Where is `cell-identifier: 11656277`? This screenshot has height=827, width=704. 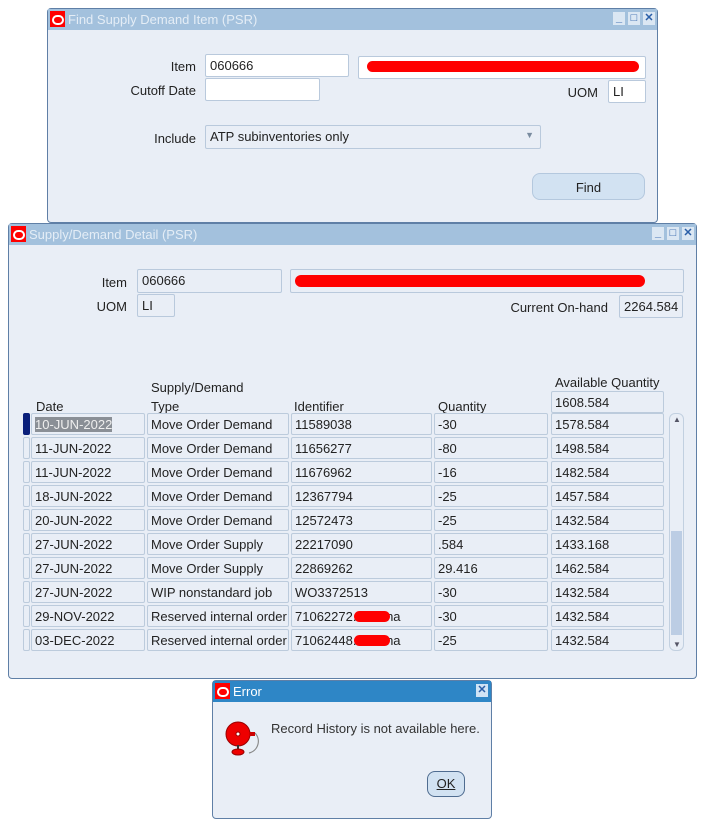
cell-identifier: 11656277 is located at coordinates (361, 448).